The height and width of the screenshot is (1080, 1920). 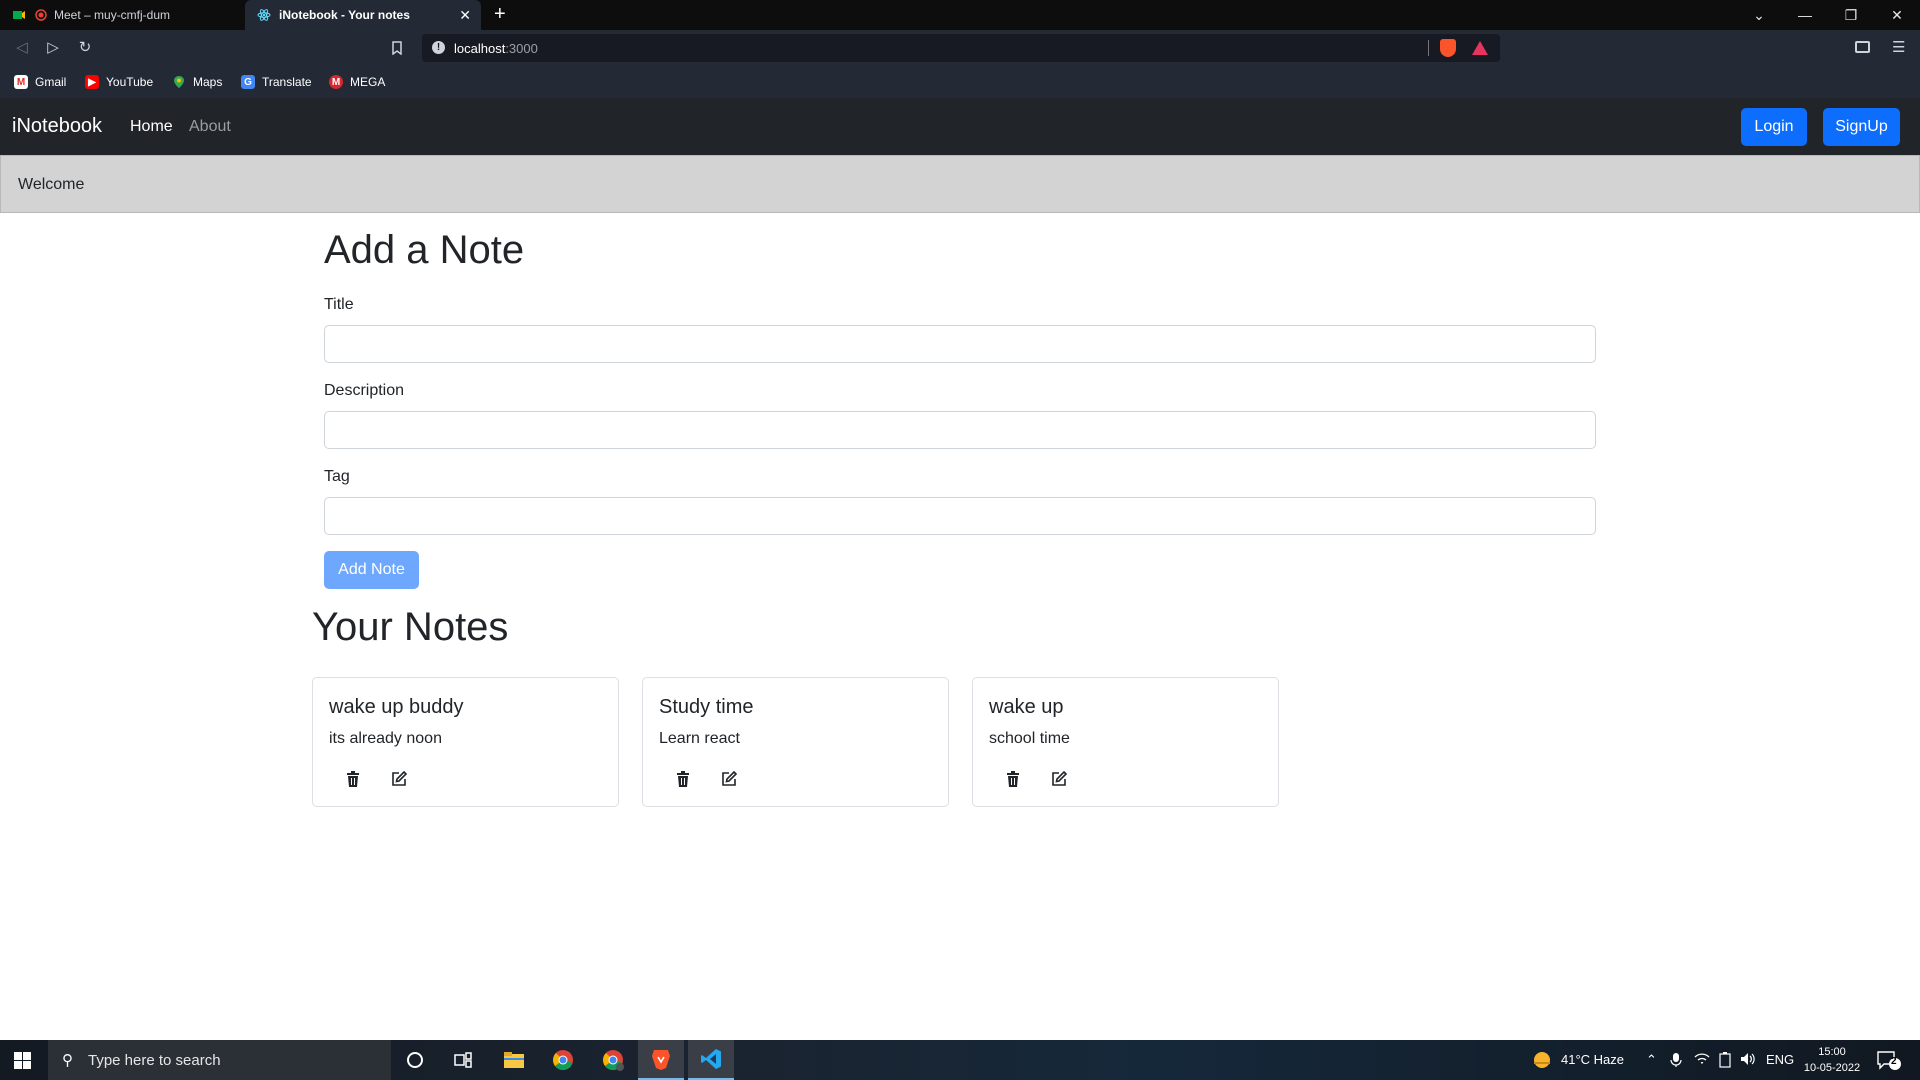 What do you see at coordinates (1702, 1060) in the screenshot?
I see `wifi-icon` at bounding box center [1702, 1060].